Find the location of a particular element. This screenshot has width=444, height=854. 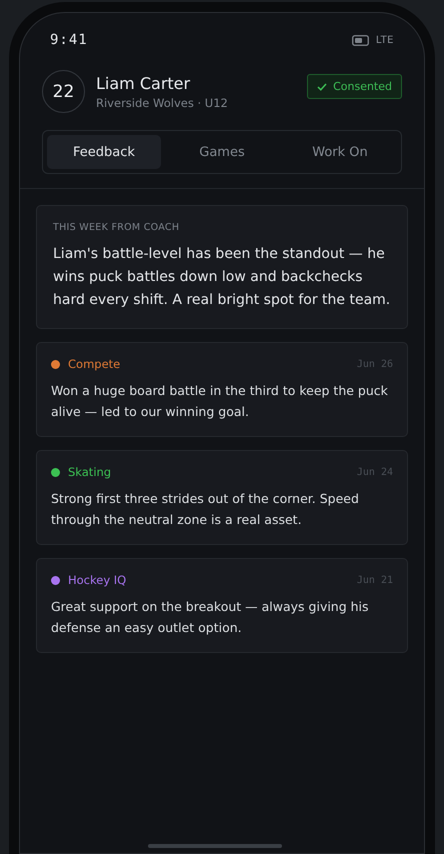

player-name: Liam Carter is located at coordinates (144, 83).